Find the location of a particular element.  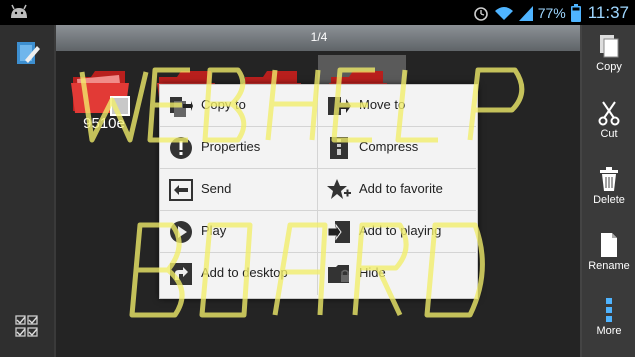

status-icons: 77% 11:37 is located at coordinates (551, 12).